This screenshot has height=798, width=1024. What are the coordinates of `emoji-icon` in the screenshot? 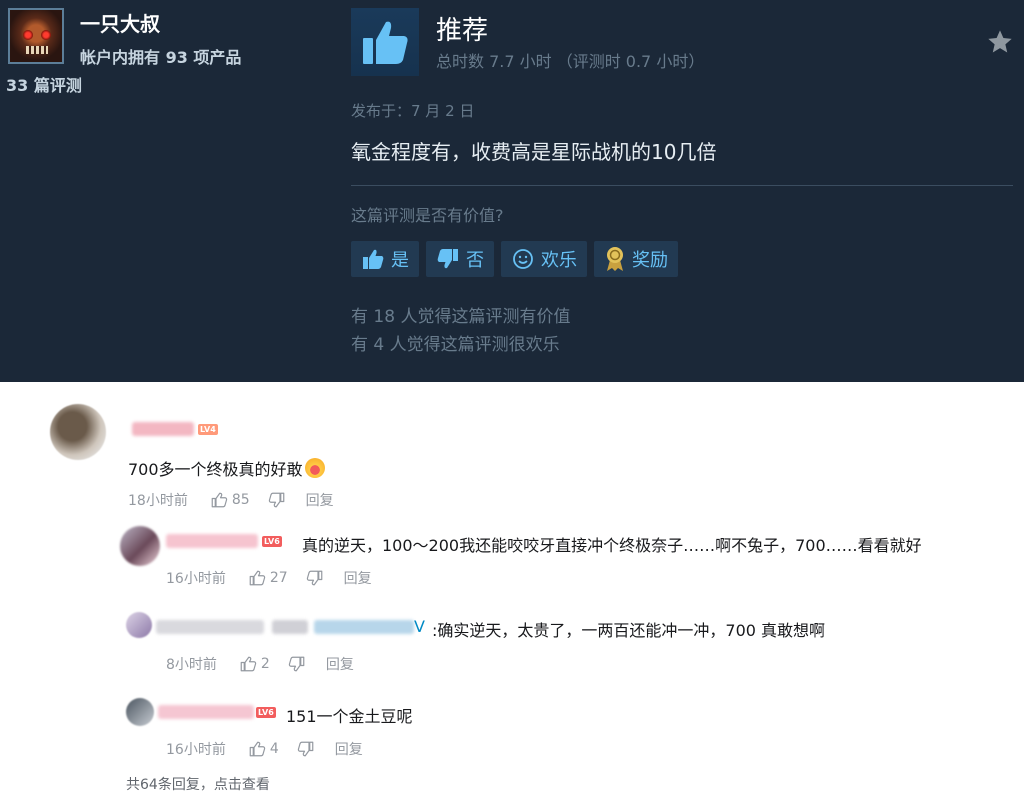 It's located at (314, 468).